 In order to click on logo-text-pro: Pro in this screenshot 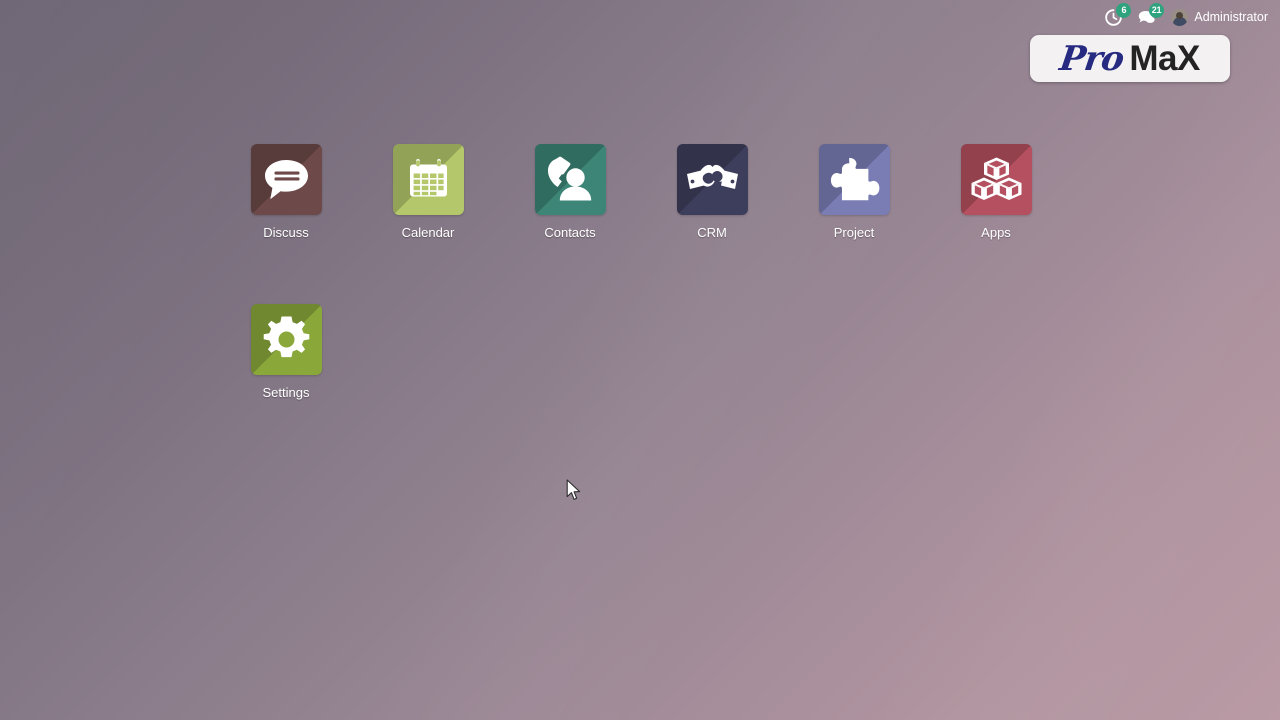, I will do `click(1092, 58)`.